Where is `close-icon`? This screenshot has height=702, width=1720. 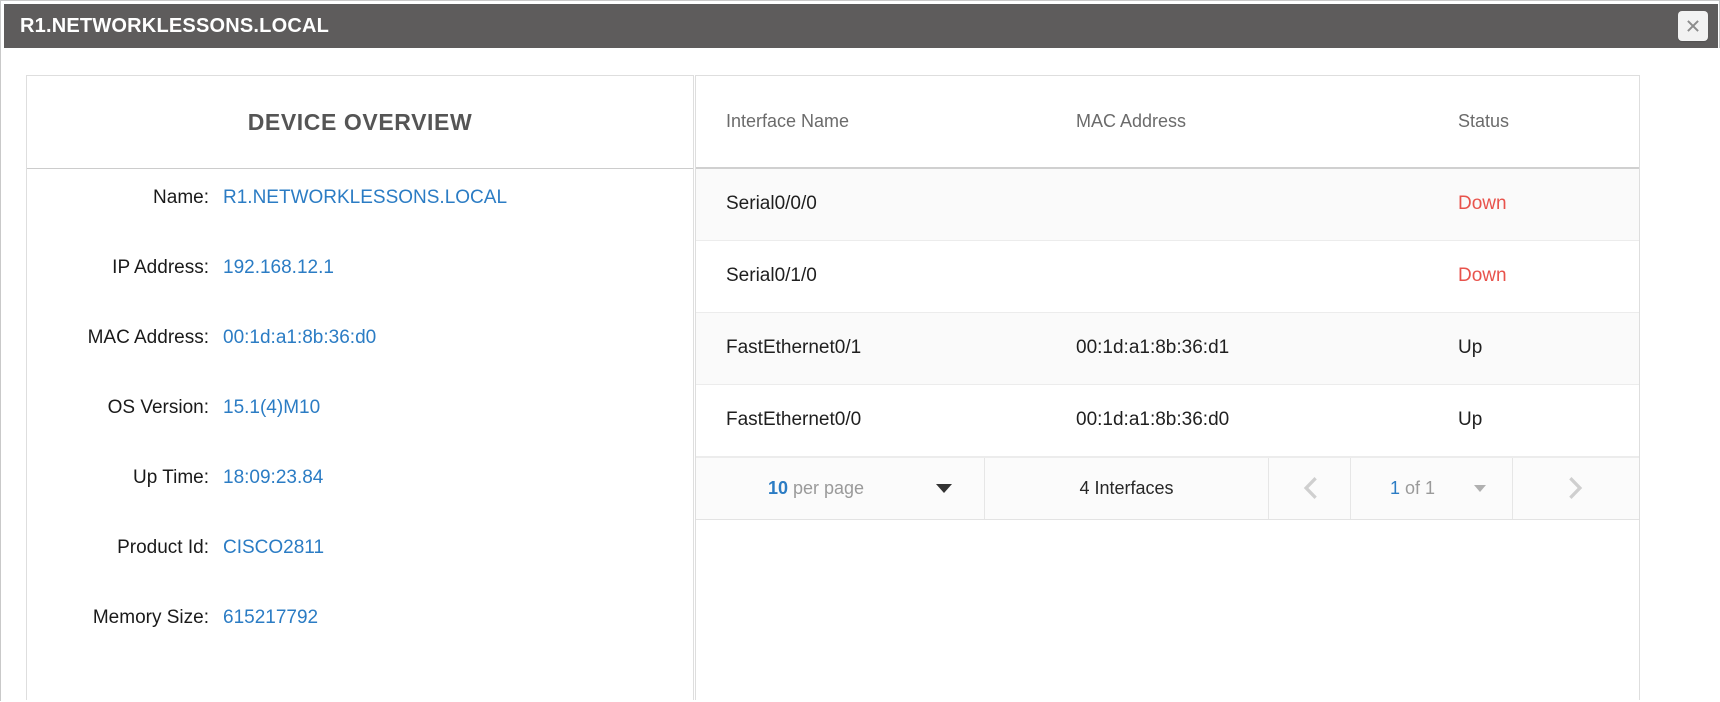 close-icon is located at coordinates (1693, 26).